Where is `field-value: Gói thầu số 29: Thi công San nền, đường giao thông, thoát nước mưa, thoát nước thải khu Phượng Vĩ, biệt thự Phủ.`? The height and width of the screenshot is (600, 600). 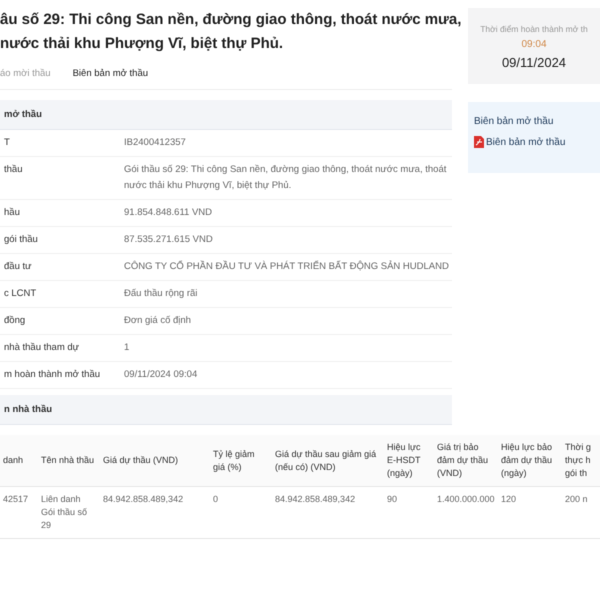 field-value: Gói thầu số 29: Thi công San nền, đường giao thông, thoát nước mưa, thoát nước thải khu Phượng Vĩ, biệt thự Phủ. is located at coordinates (286, 178).